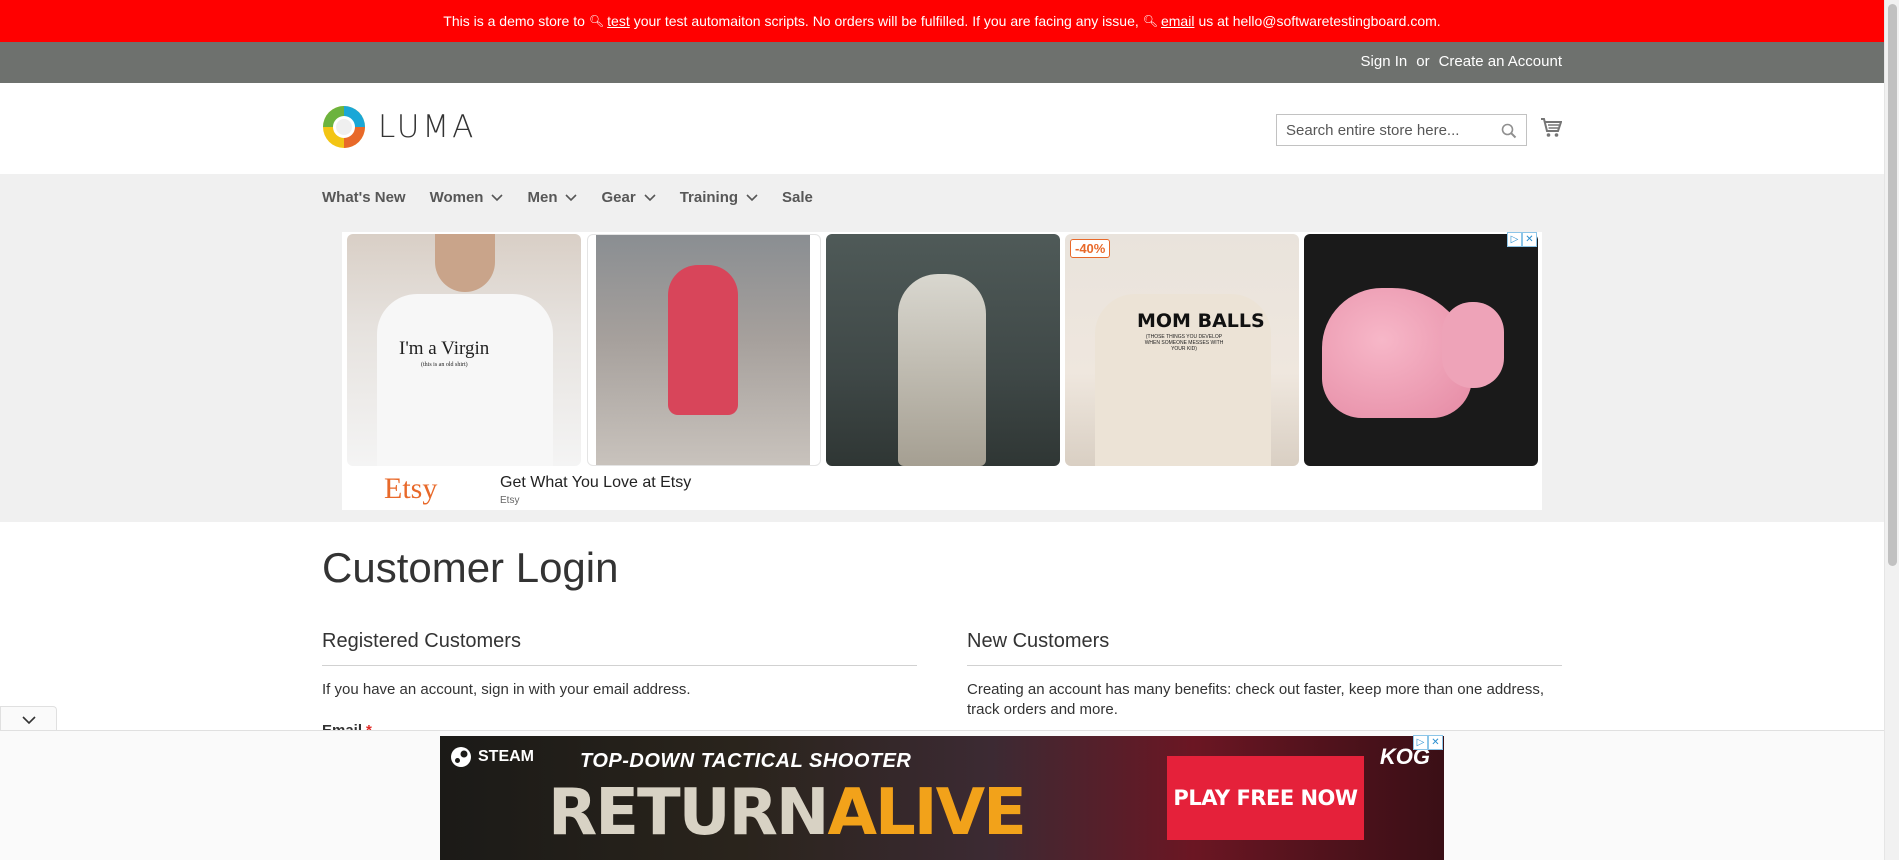  What do you see at coordinates (942, 62) in the screenshot?
I see `account-bar: Sign In or Create an Account` at bounding box center [942, 62].